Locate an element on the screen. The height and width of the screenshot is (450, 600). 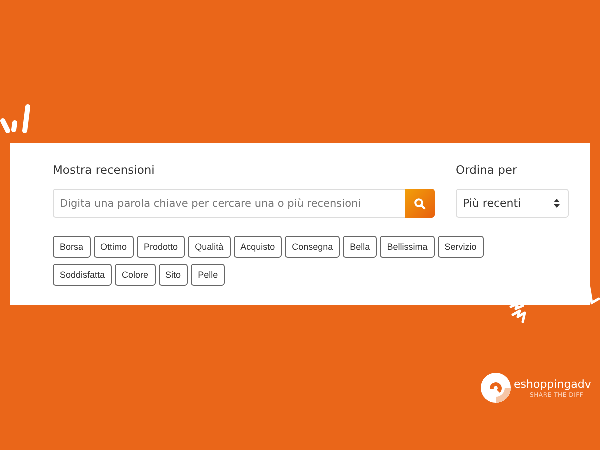
keyword-tag: Bella is located at coordinates (360, 247).